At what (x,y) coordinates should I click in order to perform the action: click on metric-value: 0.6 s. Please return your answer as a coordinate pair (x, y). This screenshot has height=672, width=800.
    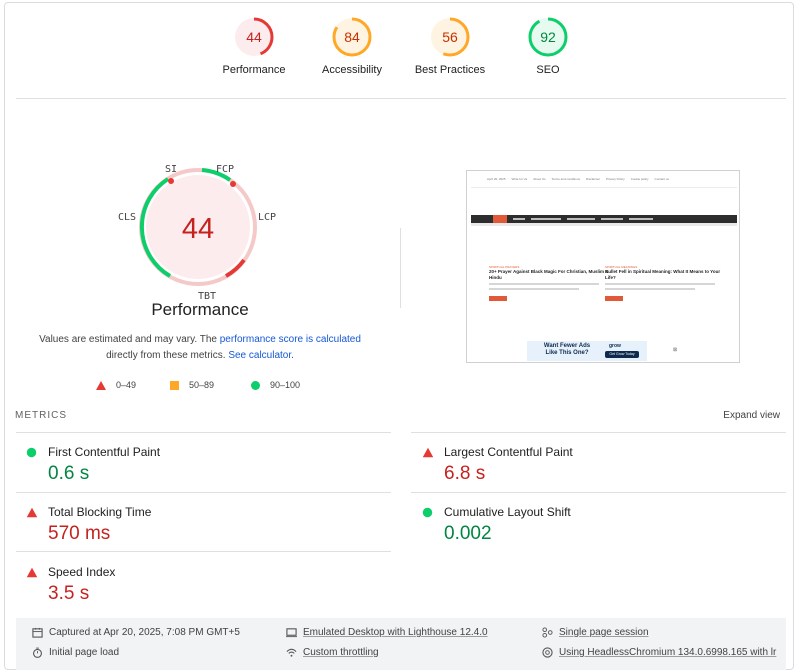
    Looking at the image, I should click on (69, 473).